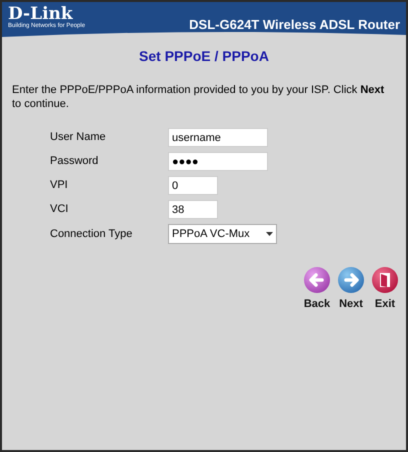 The height and width of the screenshot is (452, 408). I want to click on nav-button: Exit, so click(385, 289).